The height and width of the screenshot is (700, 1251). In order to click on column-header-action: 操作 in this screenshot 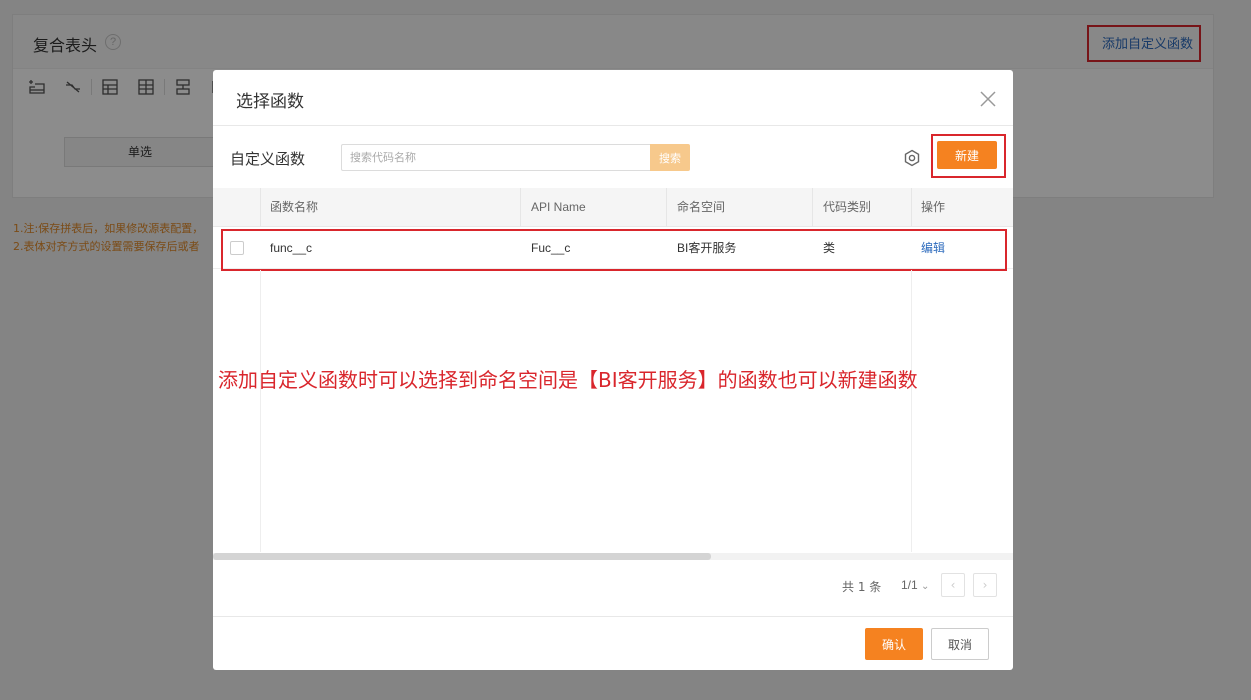, I will do `click(933, 207)`.